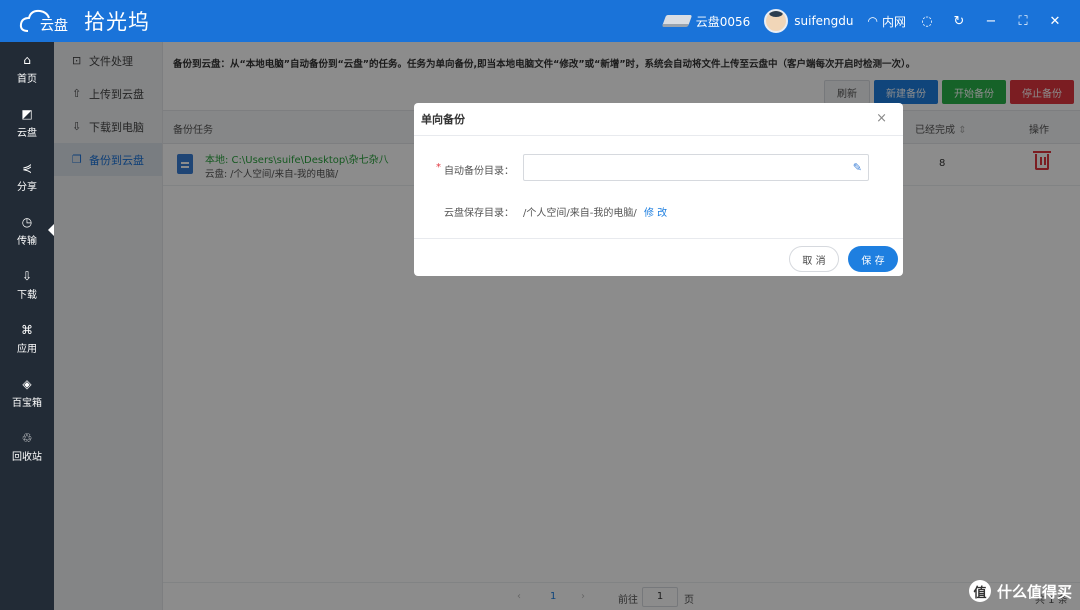  Describe the element at coordinates (27, 133) in the screenshot. I see `nav-item-label: 云盘` at that location.